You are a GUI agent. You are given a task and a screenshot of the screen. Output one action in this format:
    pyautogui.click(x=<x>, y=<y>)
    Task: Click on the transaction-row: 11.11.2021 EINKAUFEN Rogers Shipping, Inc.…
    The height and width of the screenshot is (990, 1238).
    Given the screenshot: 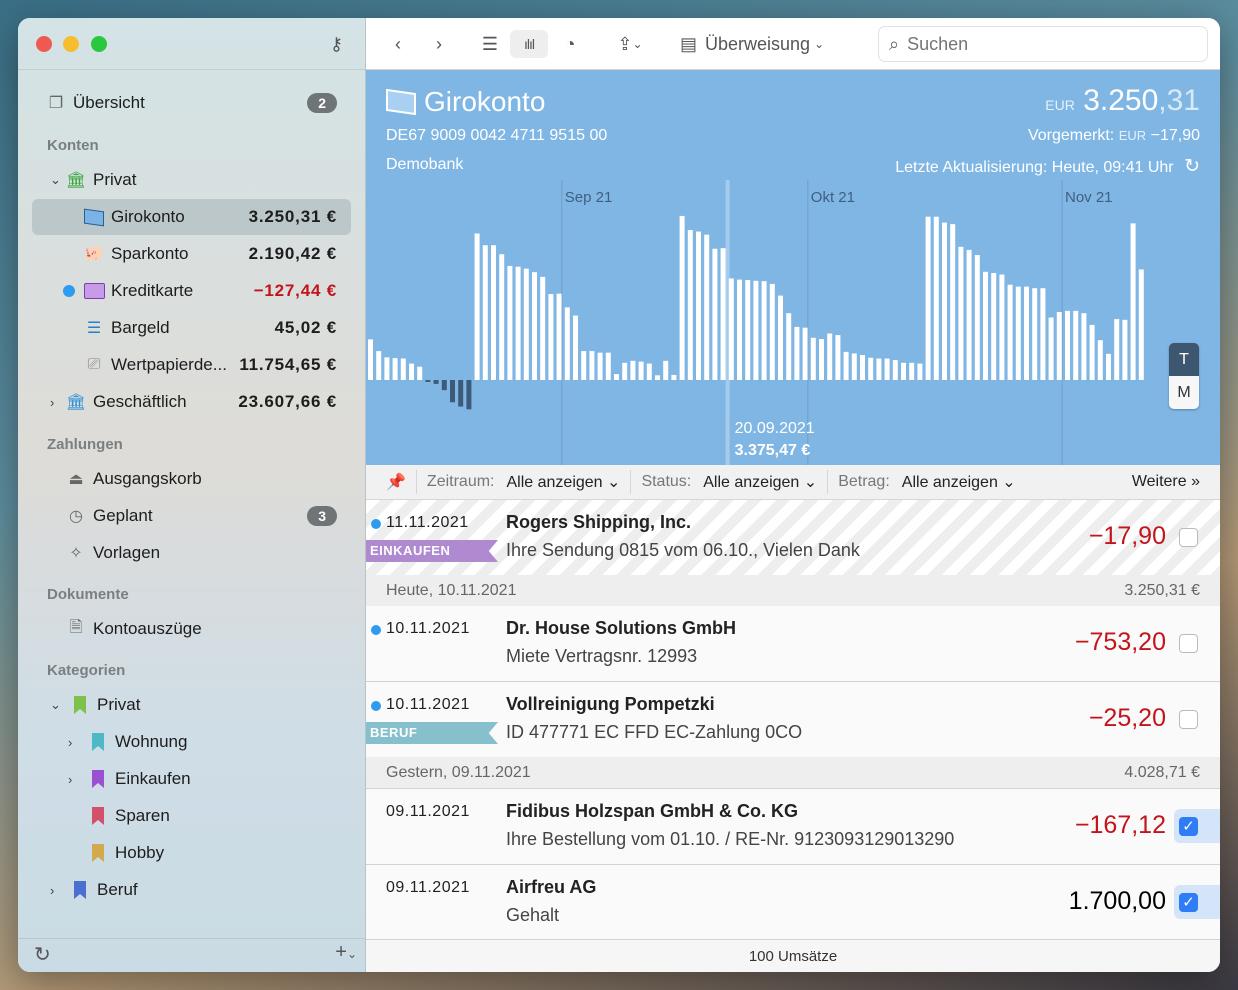 What is the action you would take?
    pyautogui.click(x=793, y=538)
    